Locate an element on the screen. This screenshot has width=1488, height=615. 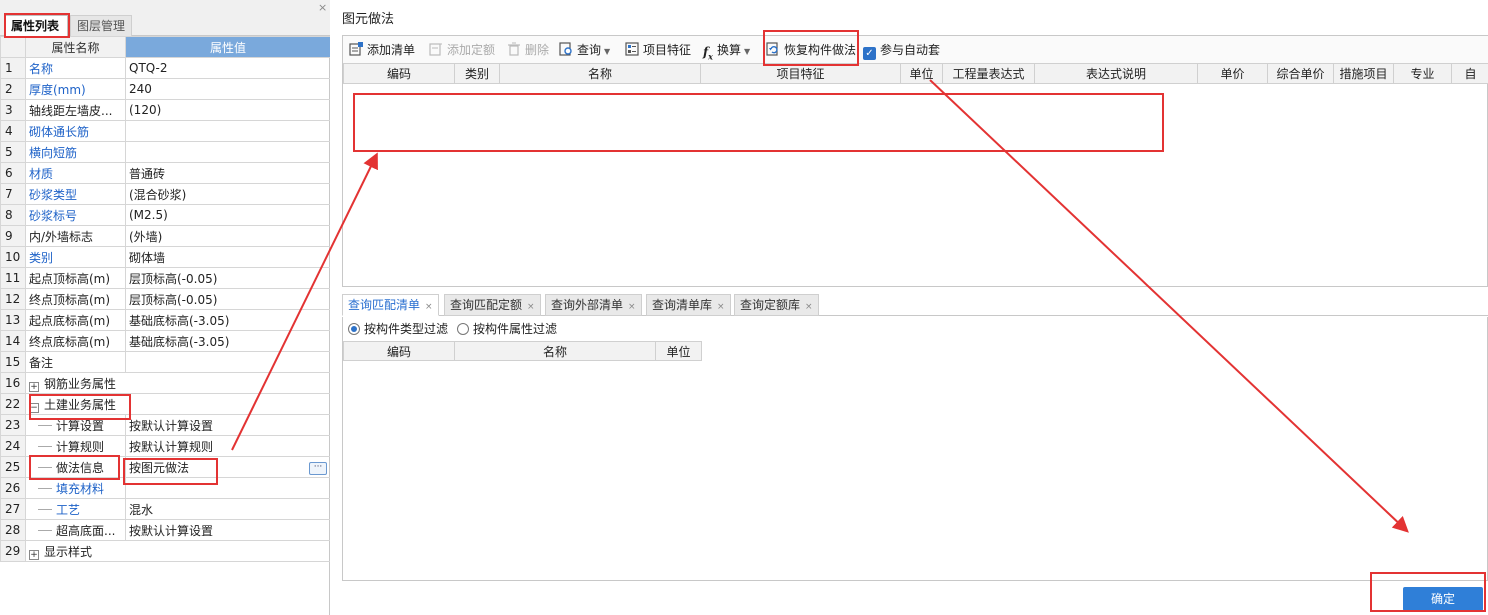
method-column-header: 措施项目 is located at coordinates (1363, 73).